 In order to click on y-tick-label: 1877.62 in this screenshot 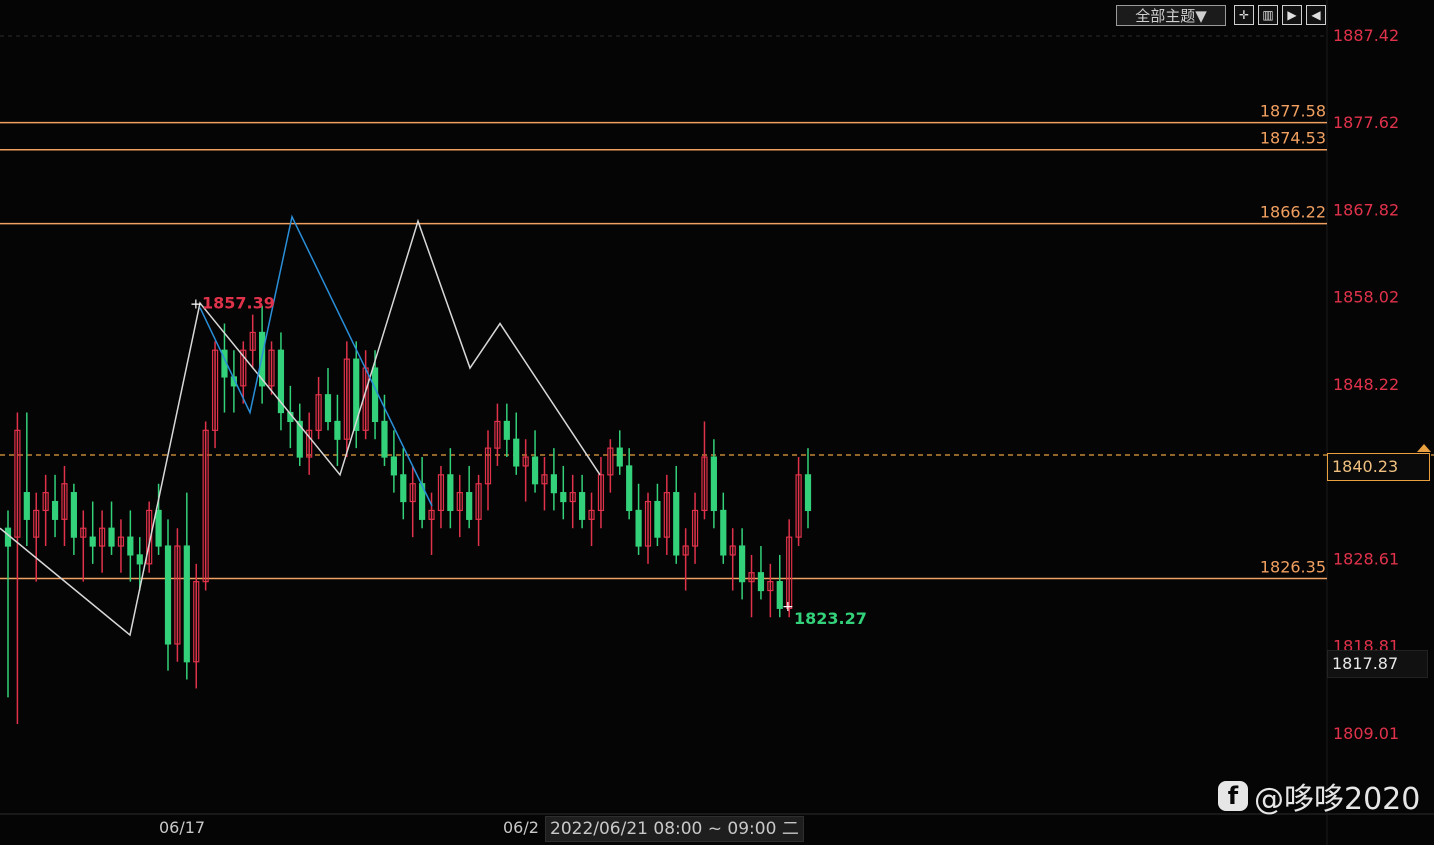, I will do `click(1366, 122)`.